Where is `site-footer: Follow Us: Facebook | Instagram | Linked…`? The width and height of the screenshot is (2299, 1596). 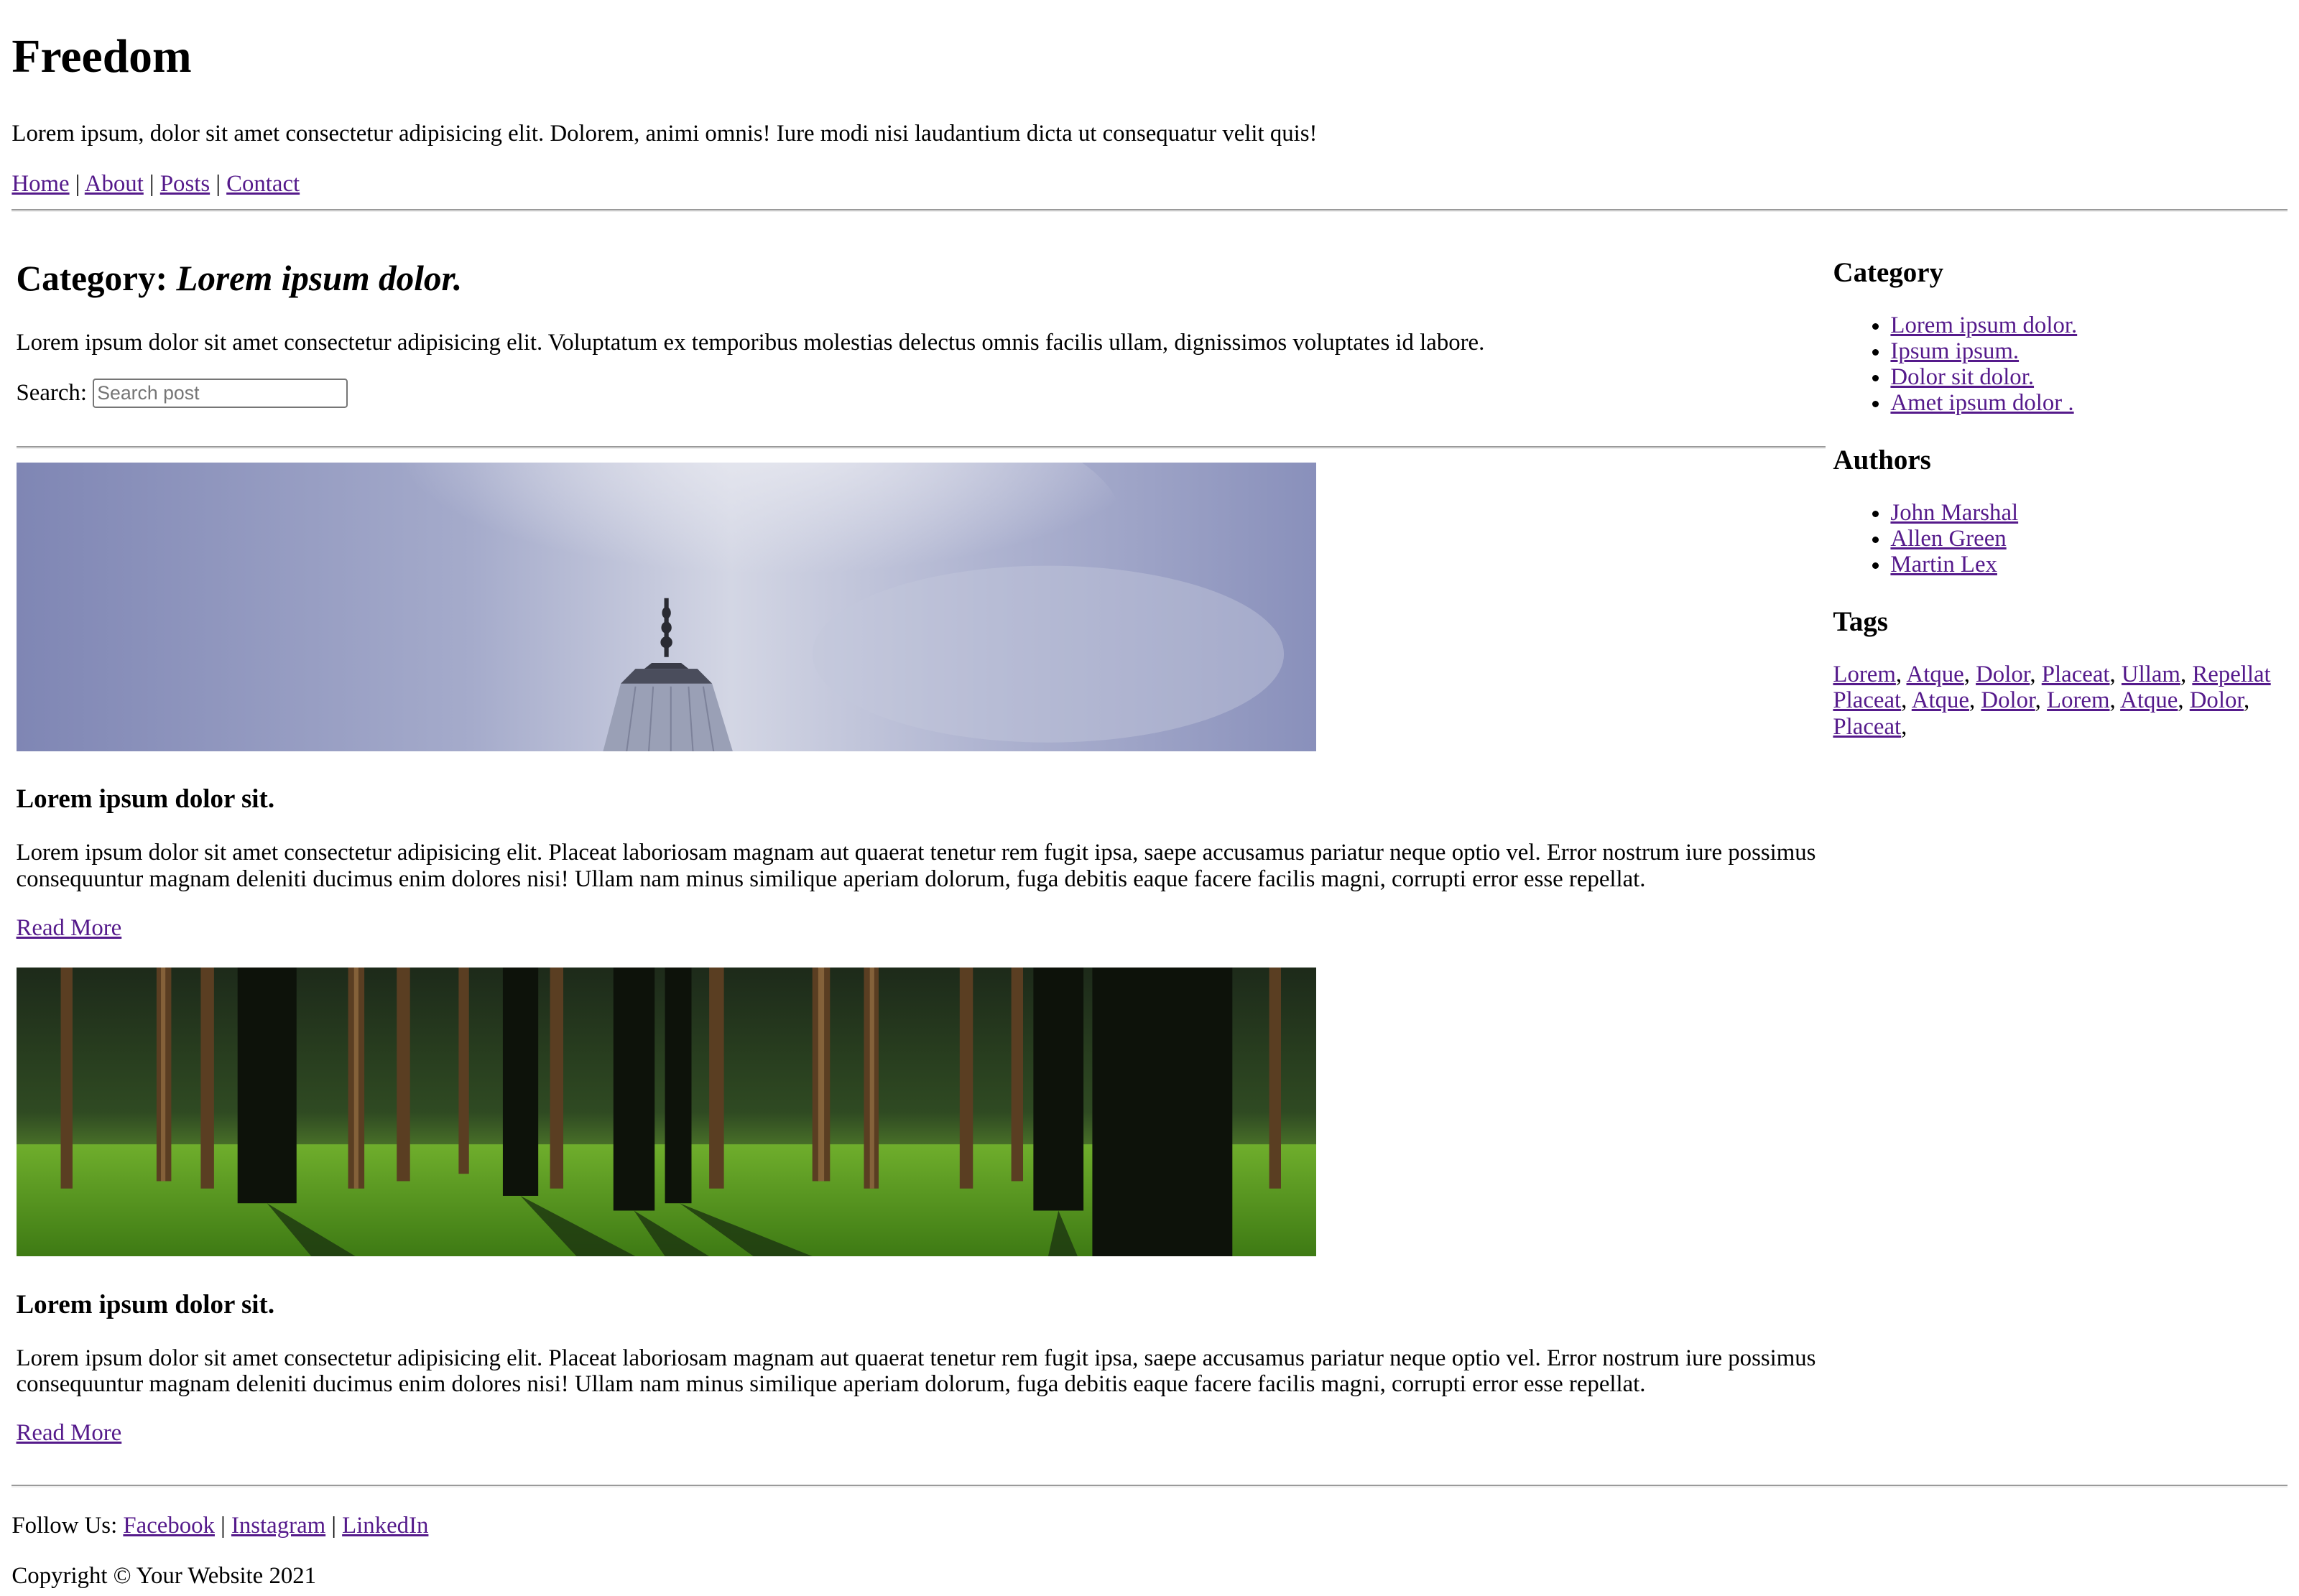 site-footer: Follow Us: Facebook | Instagram | Linked… is located at coordinates (1149, 1551).